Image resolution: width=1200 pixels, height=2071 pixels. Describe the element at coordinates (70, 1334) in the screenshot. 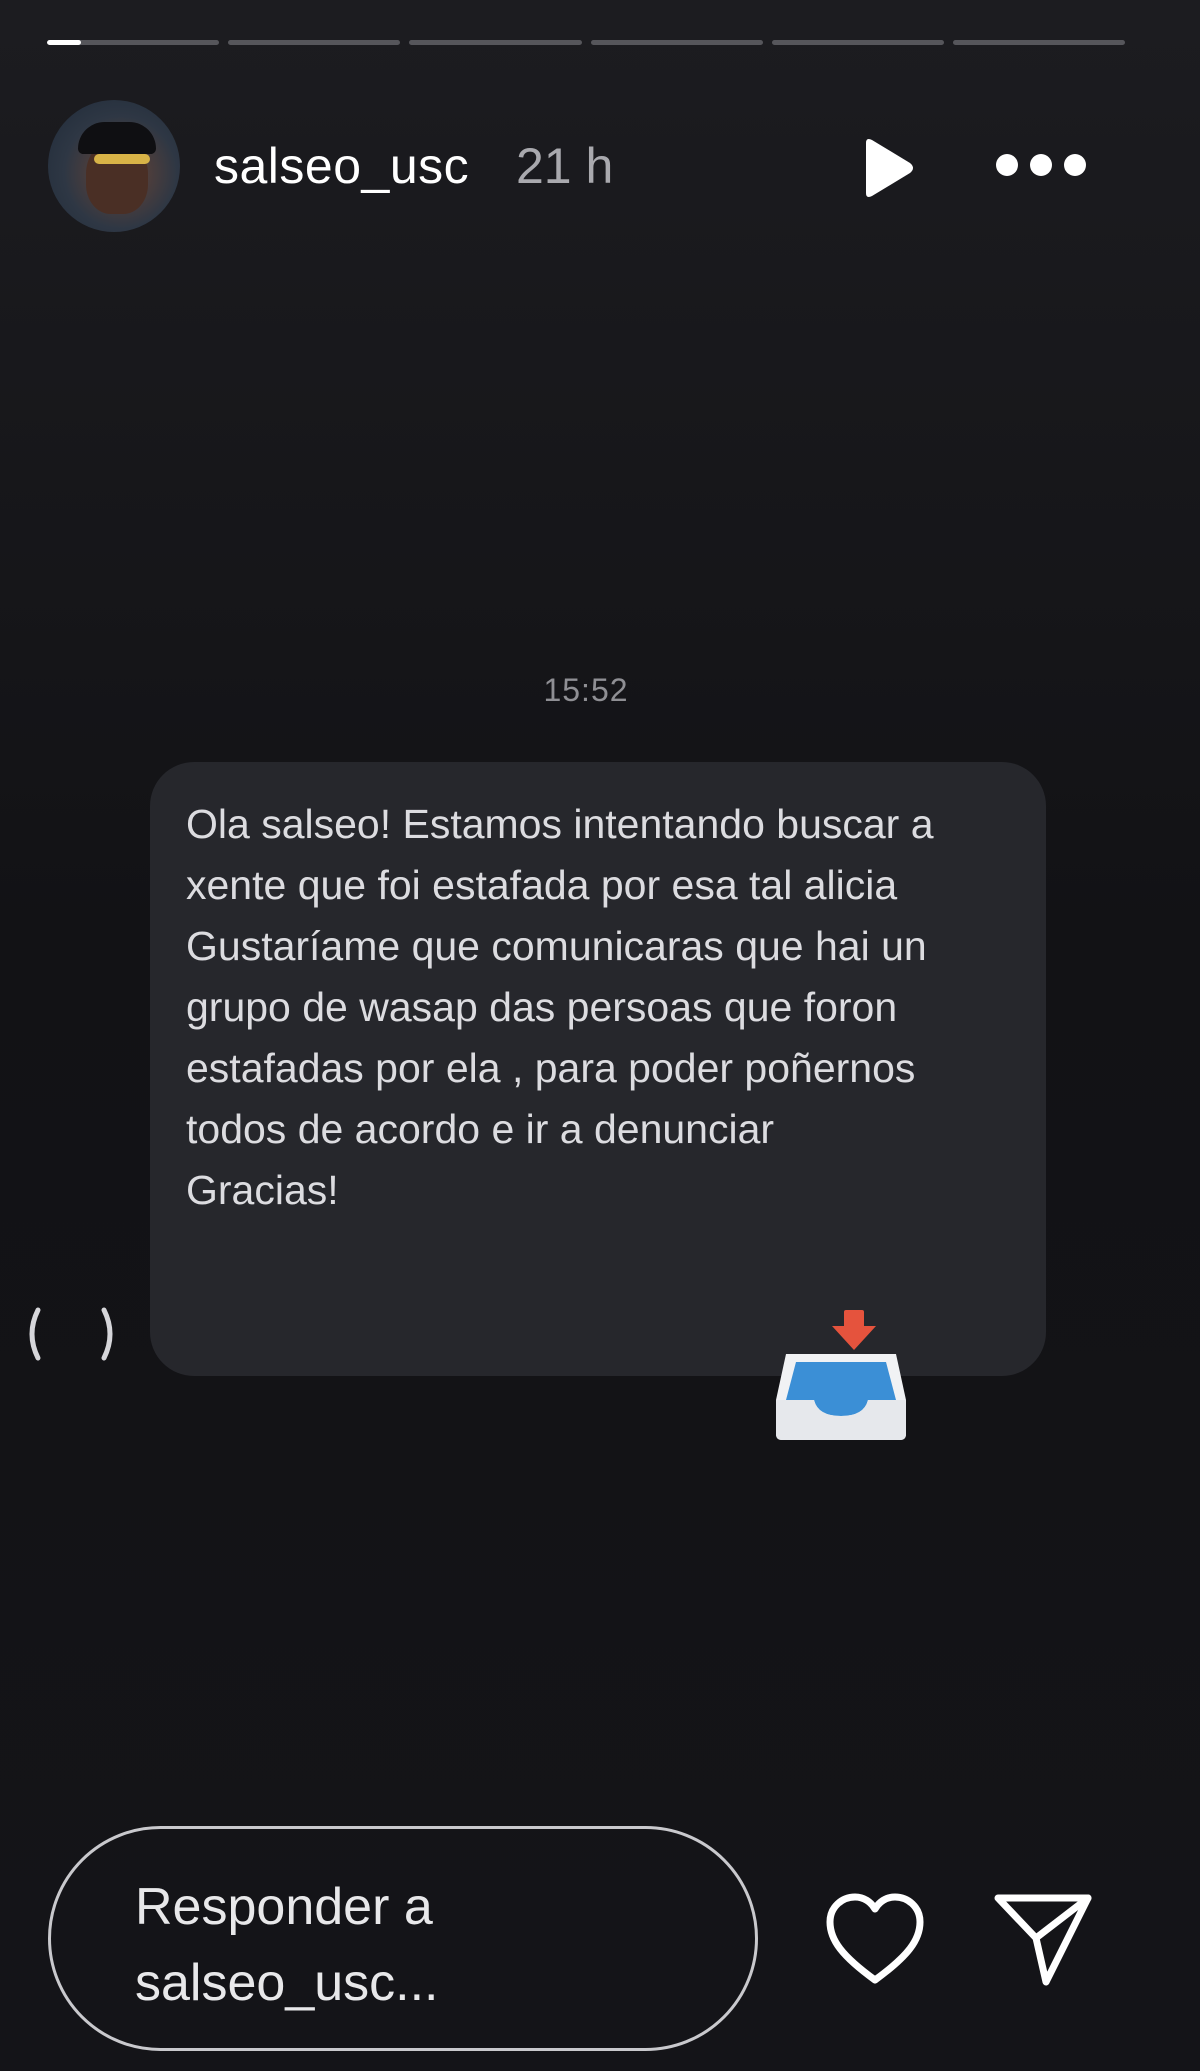

I see `left-bracket-marks` at that location.